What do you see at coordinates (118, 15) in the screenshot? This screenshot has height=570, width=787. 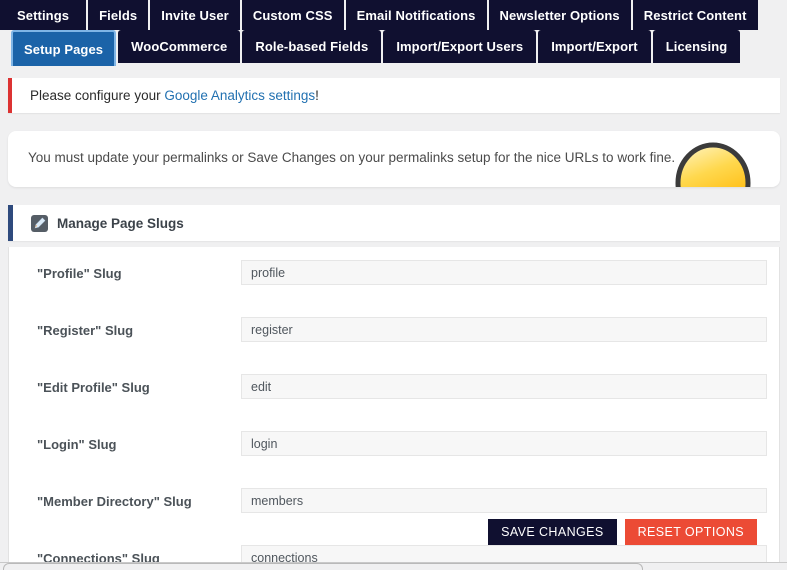 I see `primary-tab-fields: Fields` at bounding box center [118, 15].